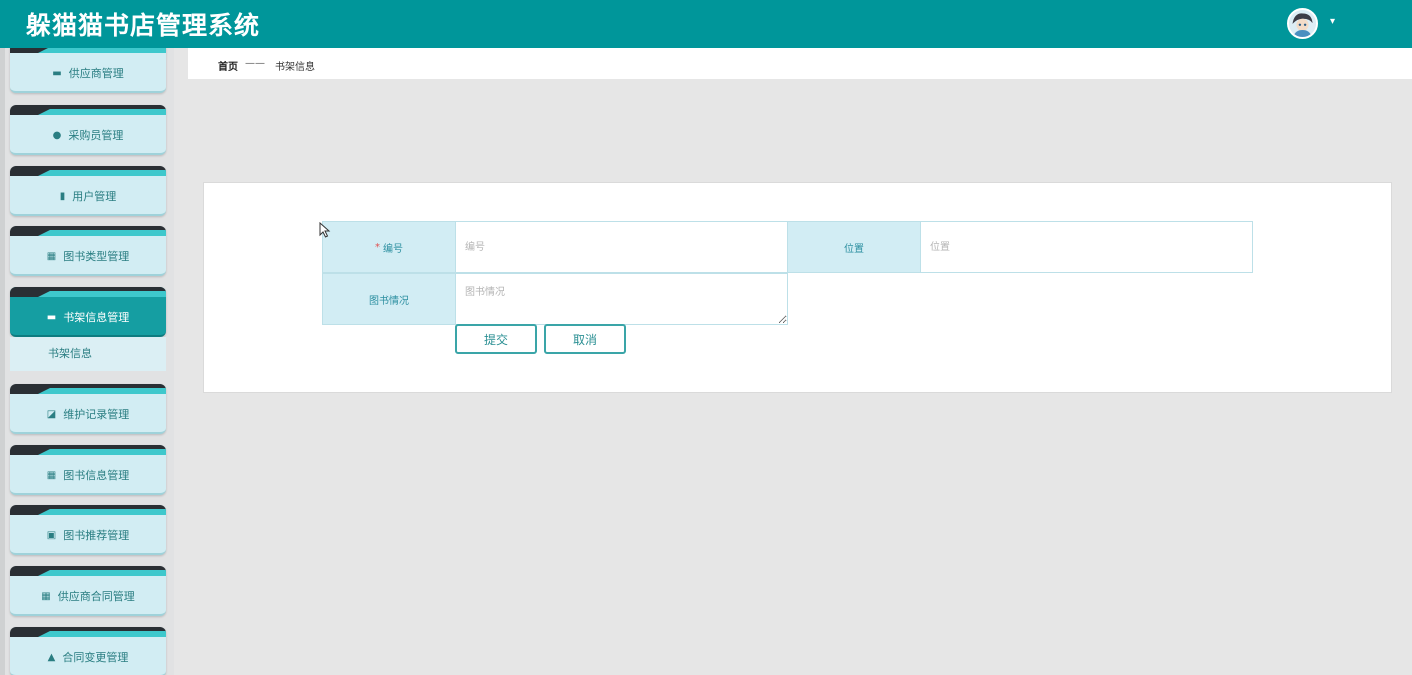 This screenshot has height=675, width=1412. Describe the element at coordinates (96, 414) in the screenshot. I see `sidebar-item-label: 维护记录管理` at that location.